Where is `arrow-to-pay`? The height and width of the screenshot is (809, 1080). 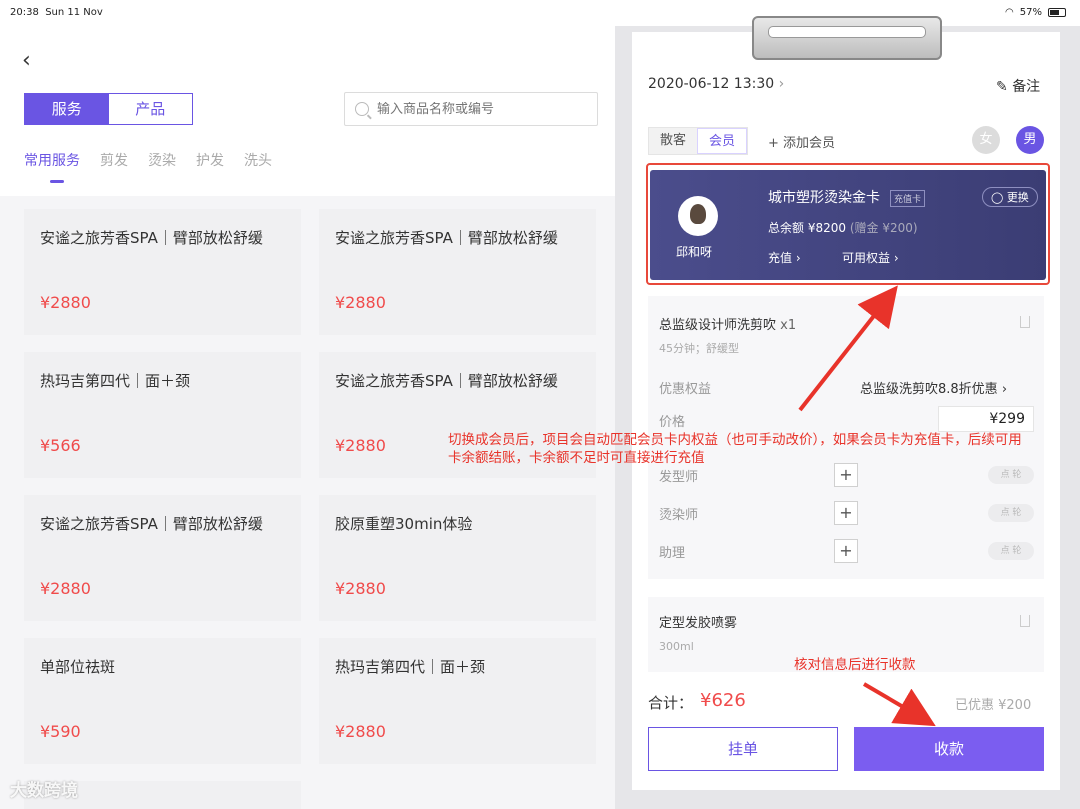
arrow-to-pay is located at coordinates (899, 704).